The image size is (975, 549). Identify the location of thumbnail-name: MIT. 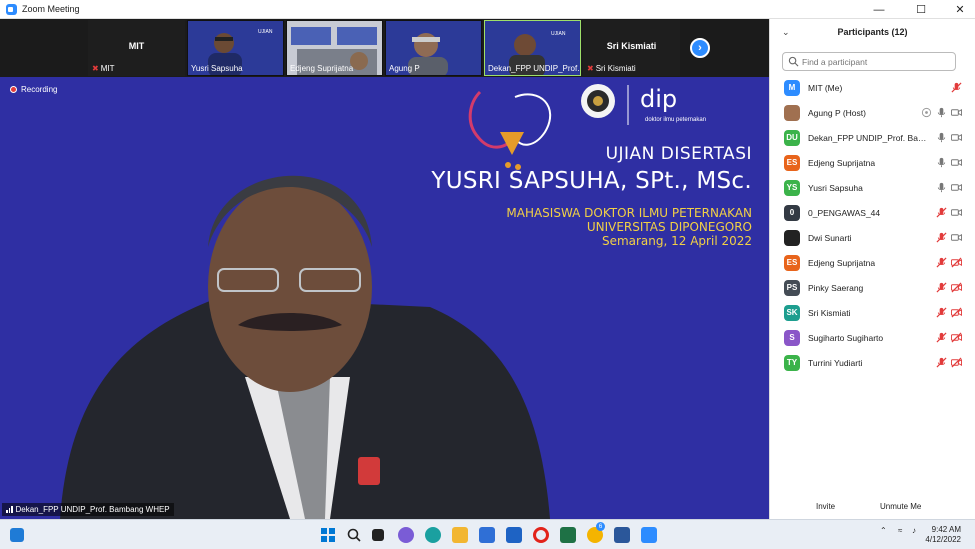
(136, 46).